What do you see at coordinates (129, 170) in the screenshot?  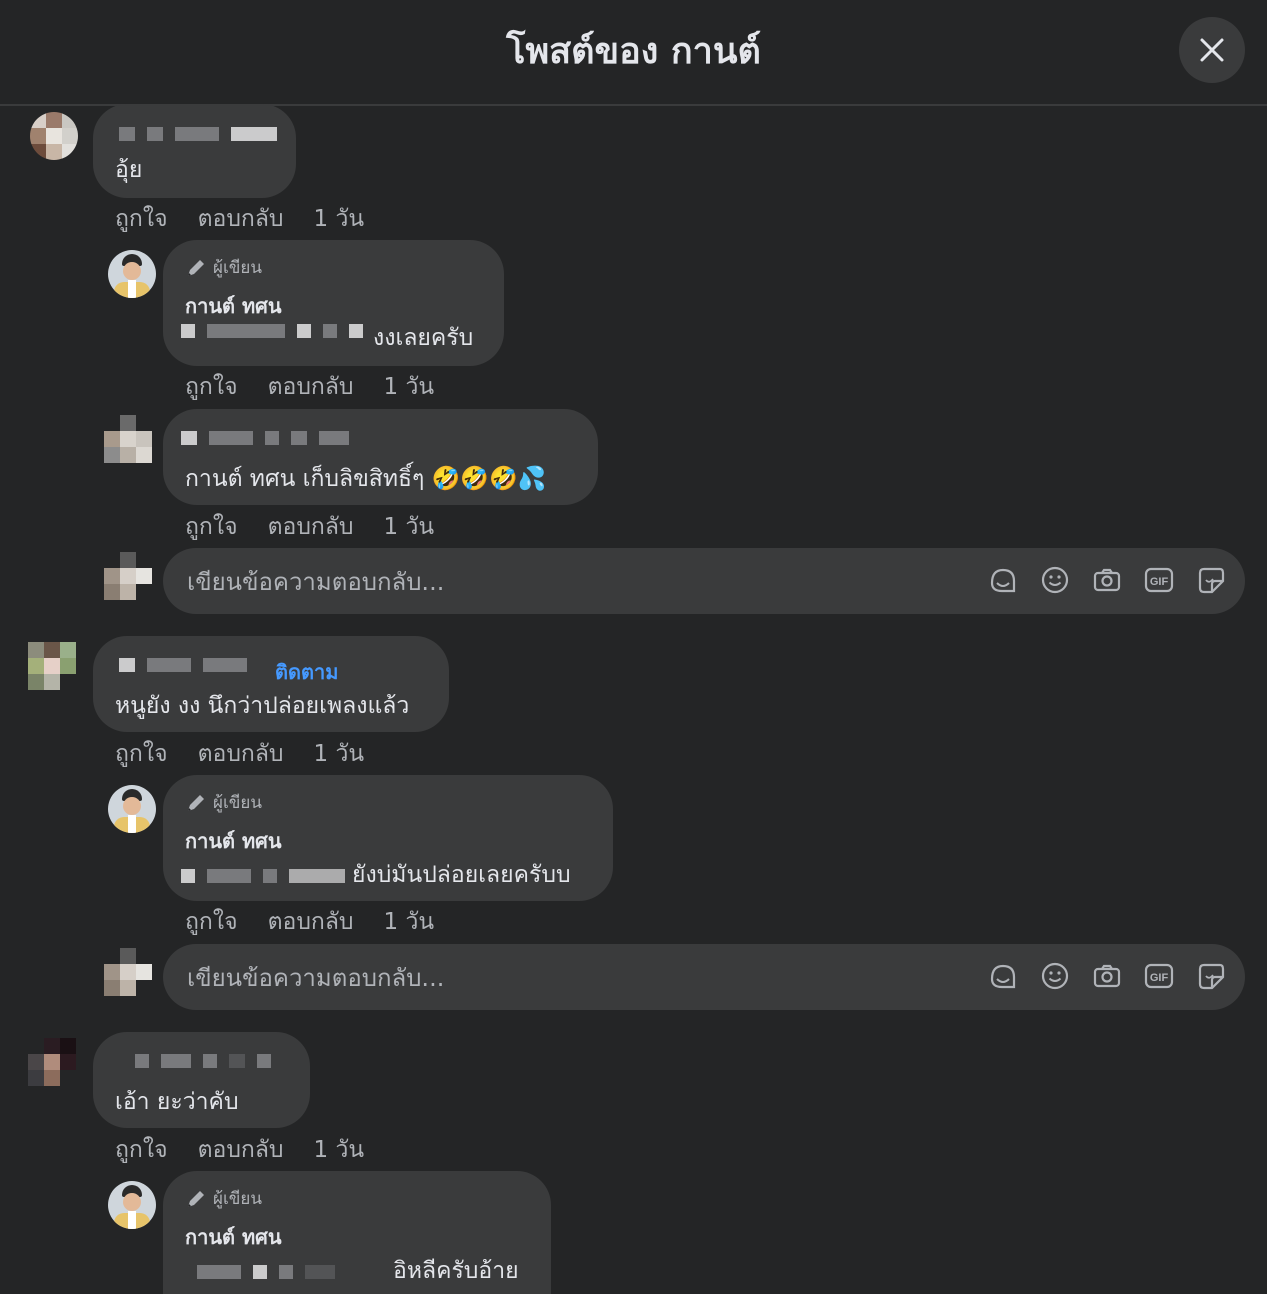 I see `comment-text: อุ้ย` at bounding box center [129, 170].